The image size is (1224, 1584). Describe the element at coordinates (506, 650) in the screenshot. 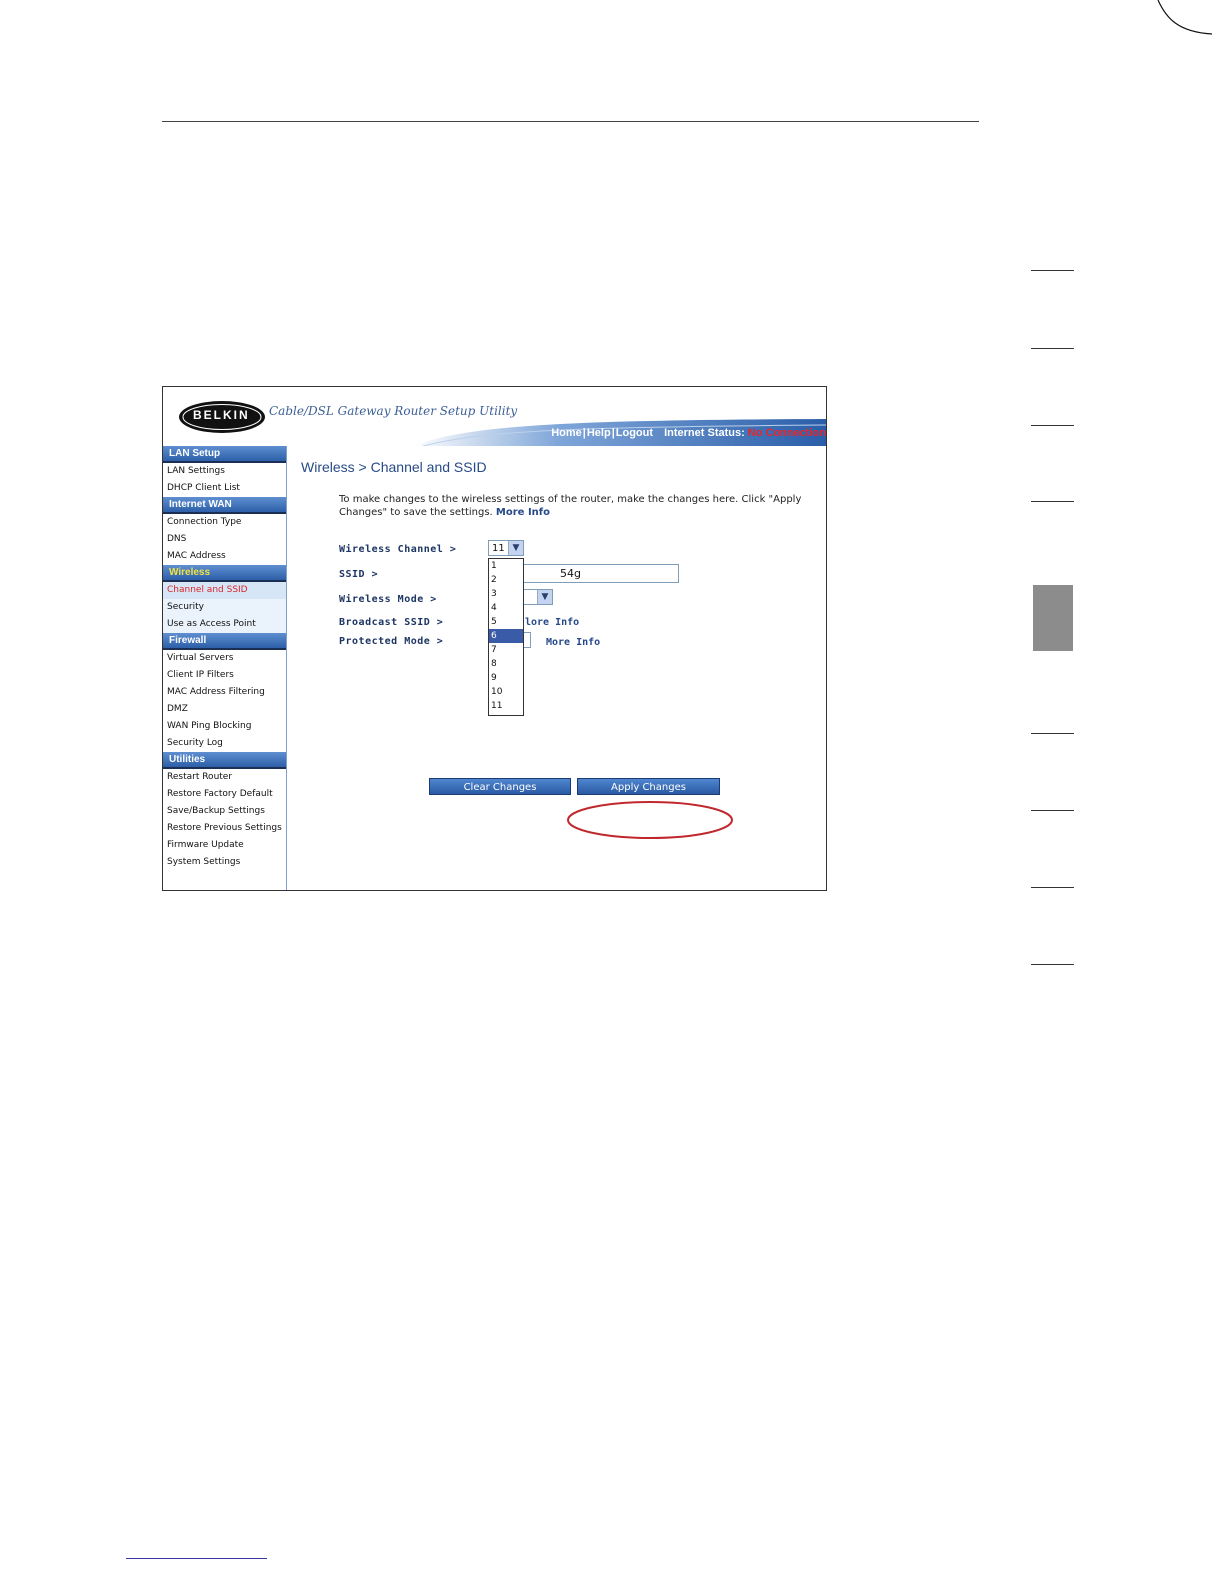

I see `channel-option: 7` at that location.